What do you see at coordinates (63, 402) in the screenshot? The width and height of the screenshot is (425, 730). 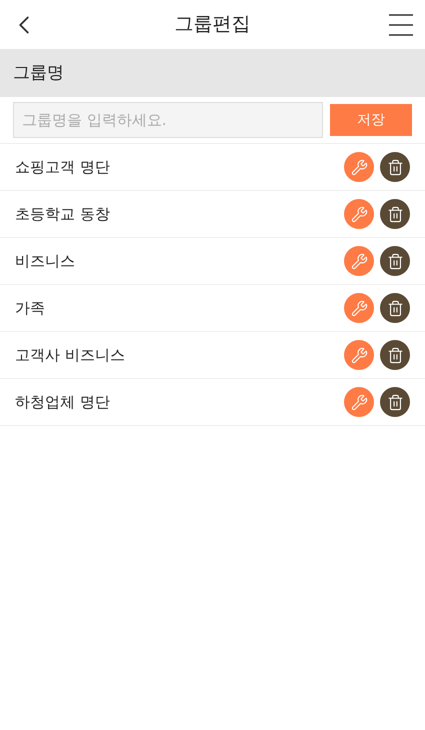 I see `group-name: 하청업체 명단` at bounding box center [63, 402].